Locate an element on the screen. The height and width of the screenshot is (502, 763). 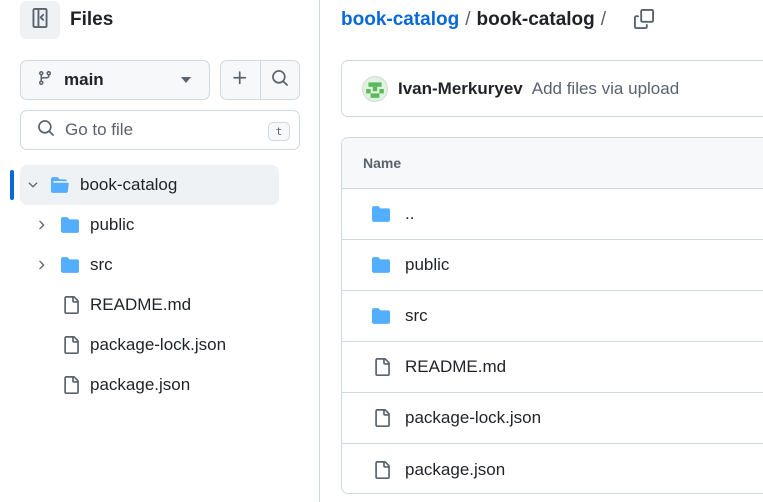
sidebar-collapse-icon is located at coordinates (40, 20).